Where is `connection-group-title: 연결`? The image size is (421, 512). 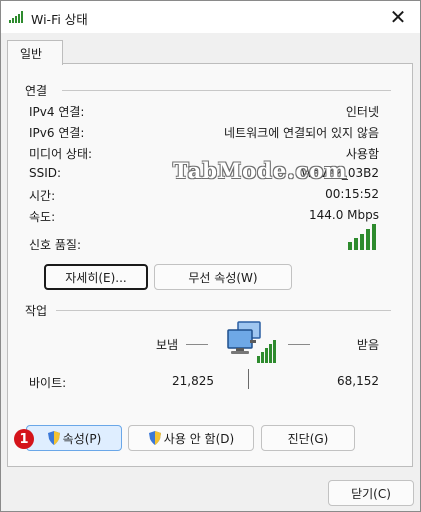
connection-group-title: 연결 is located at coordinates (36, 91).